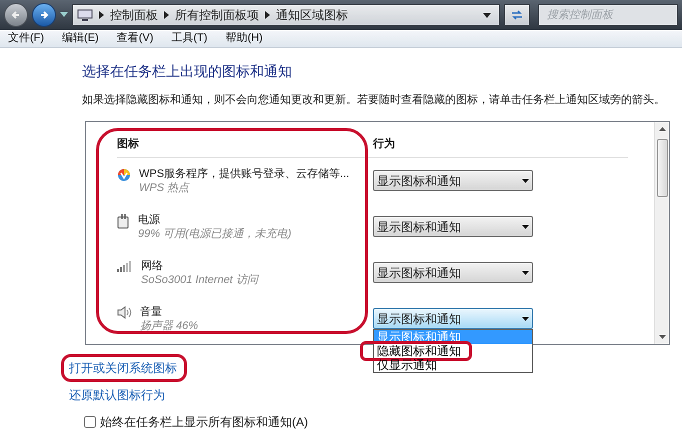 Image resolution: width=682 pixels, height=438 pixels. Describe the element at coordinates (125, 266) in the screenshot. I see `signal-bars-icon` at that location.